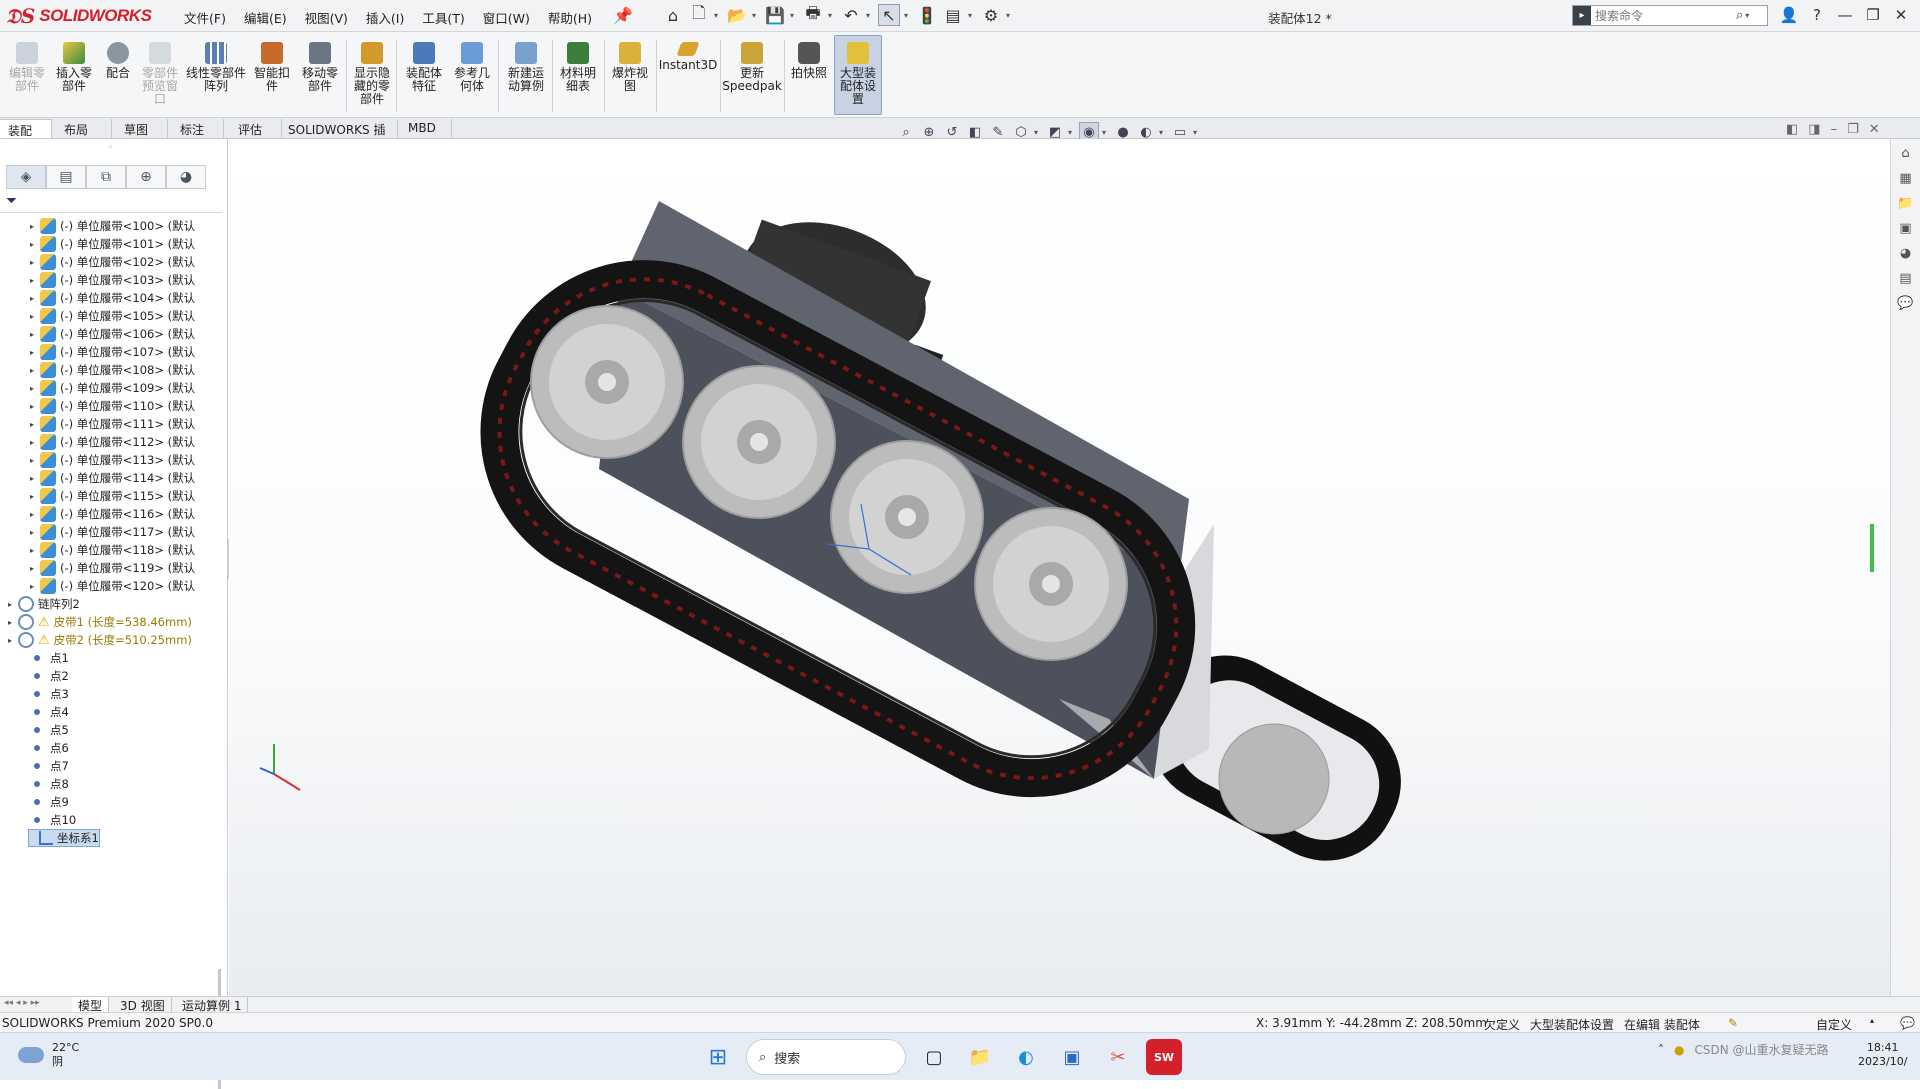  What do you see at coordinates (100, 640) in the screenshot?
I see `tree-item: ▸ ⚠ 皮带2 (长度=510.25mm)` at bounding box center [100, 640].